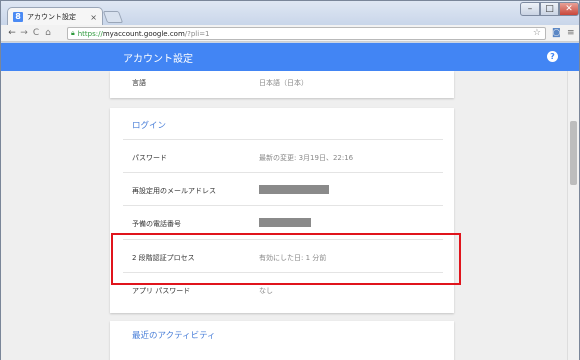 The image size is (580, 360). Describe the element at coordinates (158, 59) in the screenshot. I see `page-title: アカウント設定` at that location.